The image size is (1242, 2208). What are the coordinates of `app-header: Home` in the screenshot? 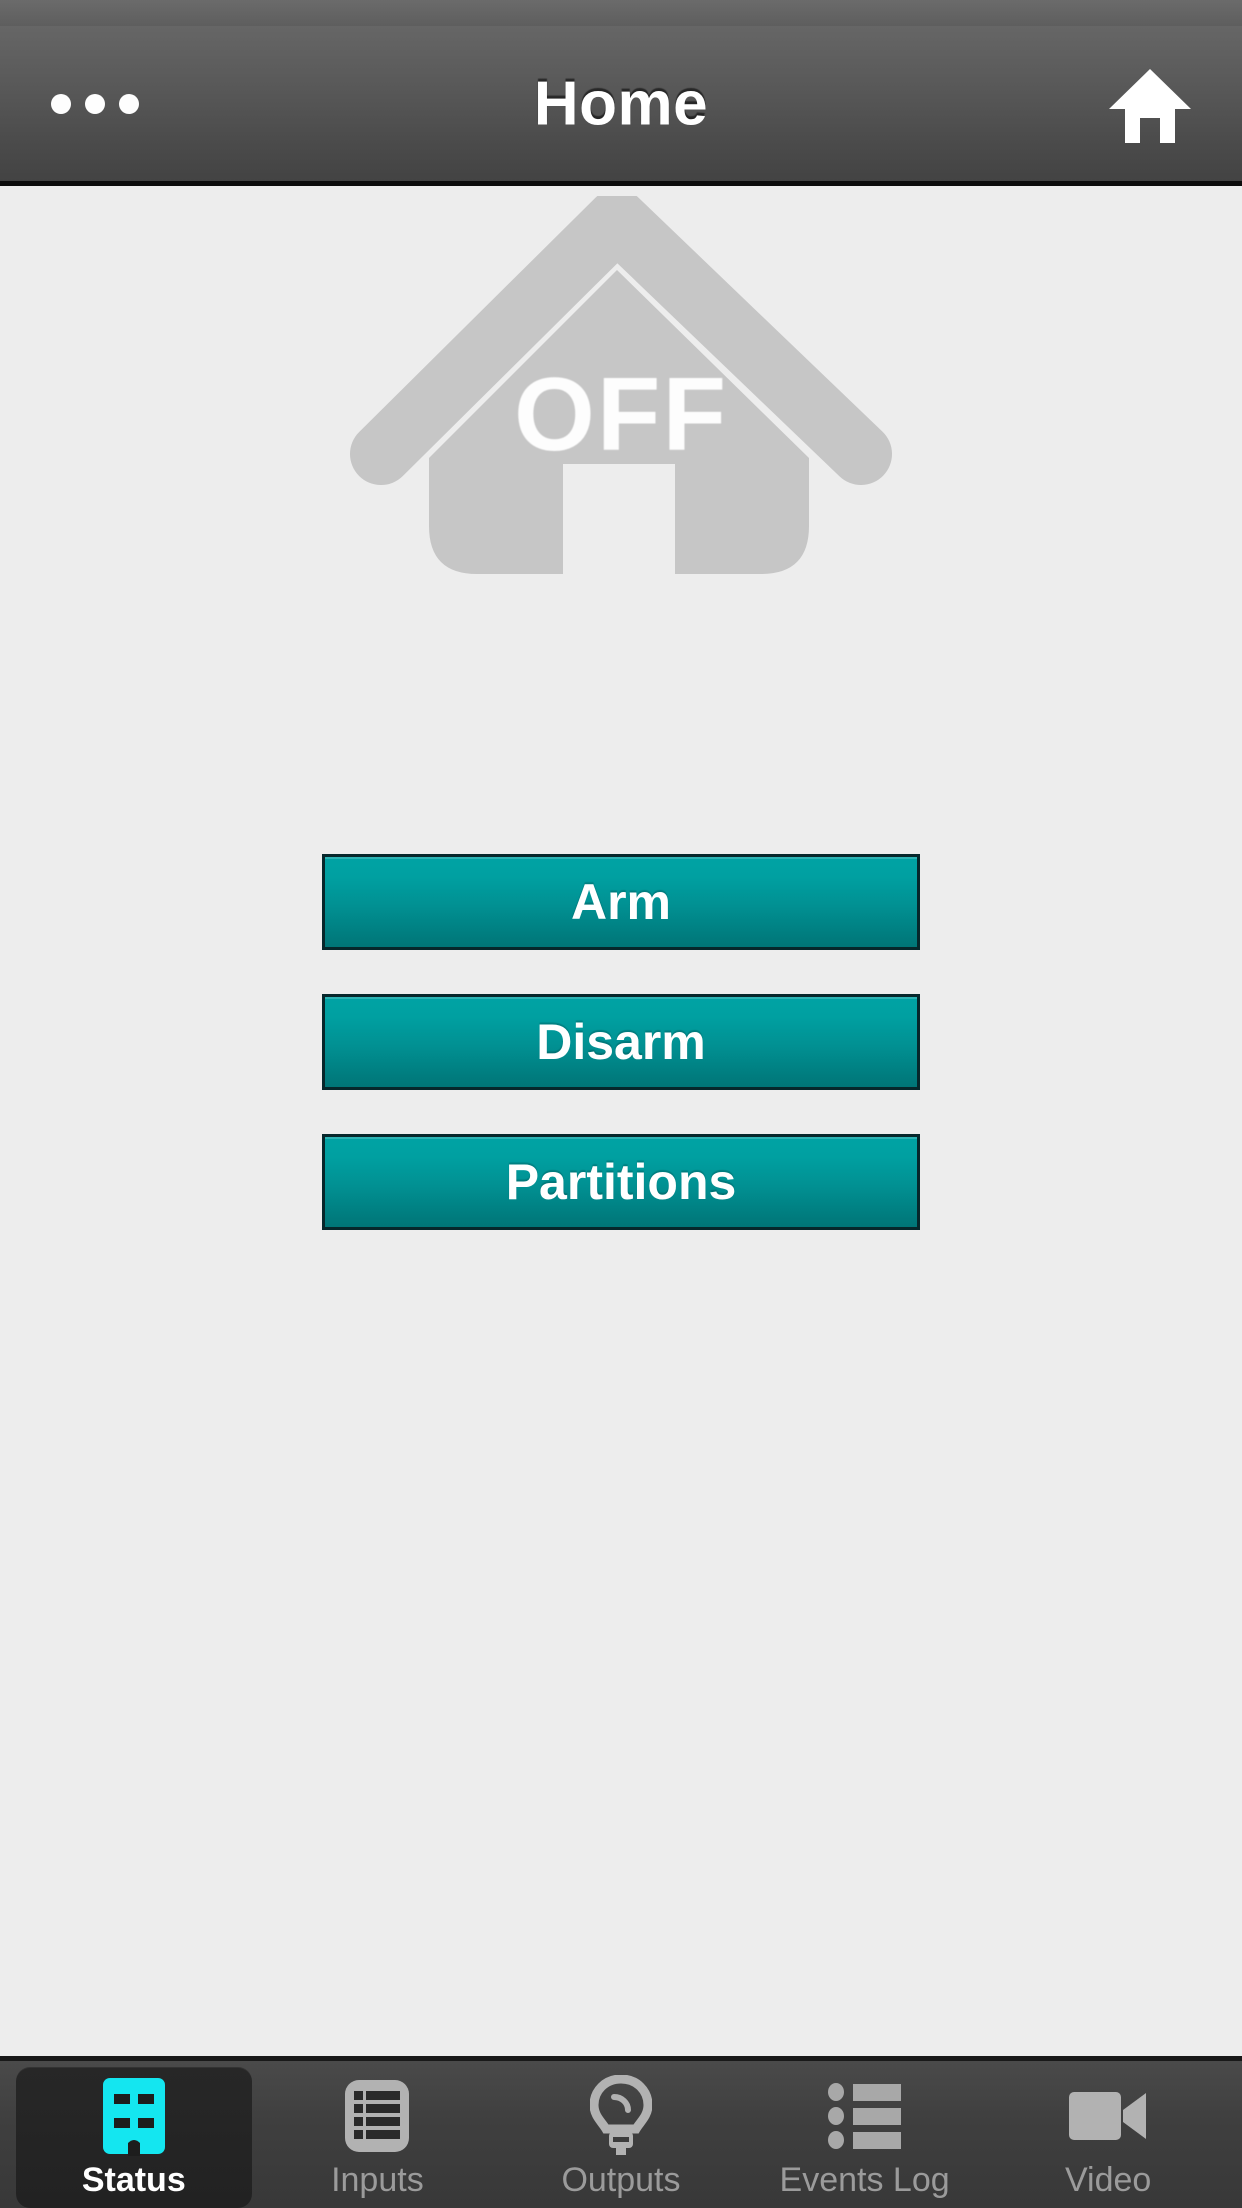 It's located at (621, 106).